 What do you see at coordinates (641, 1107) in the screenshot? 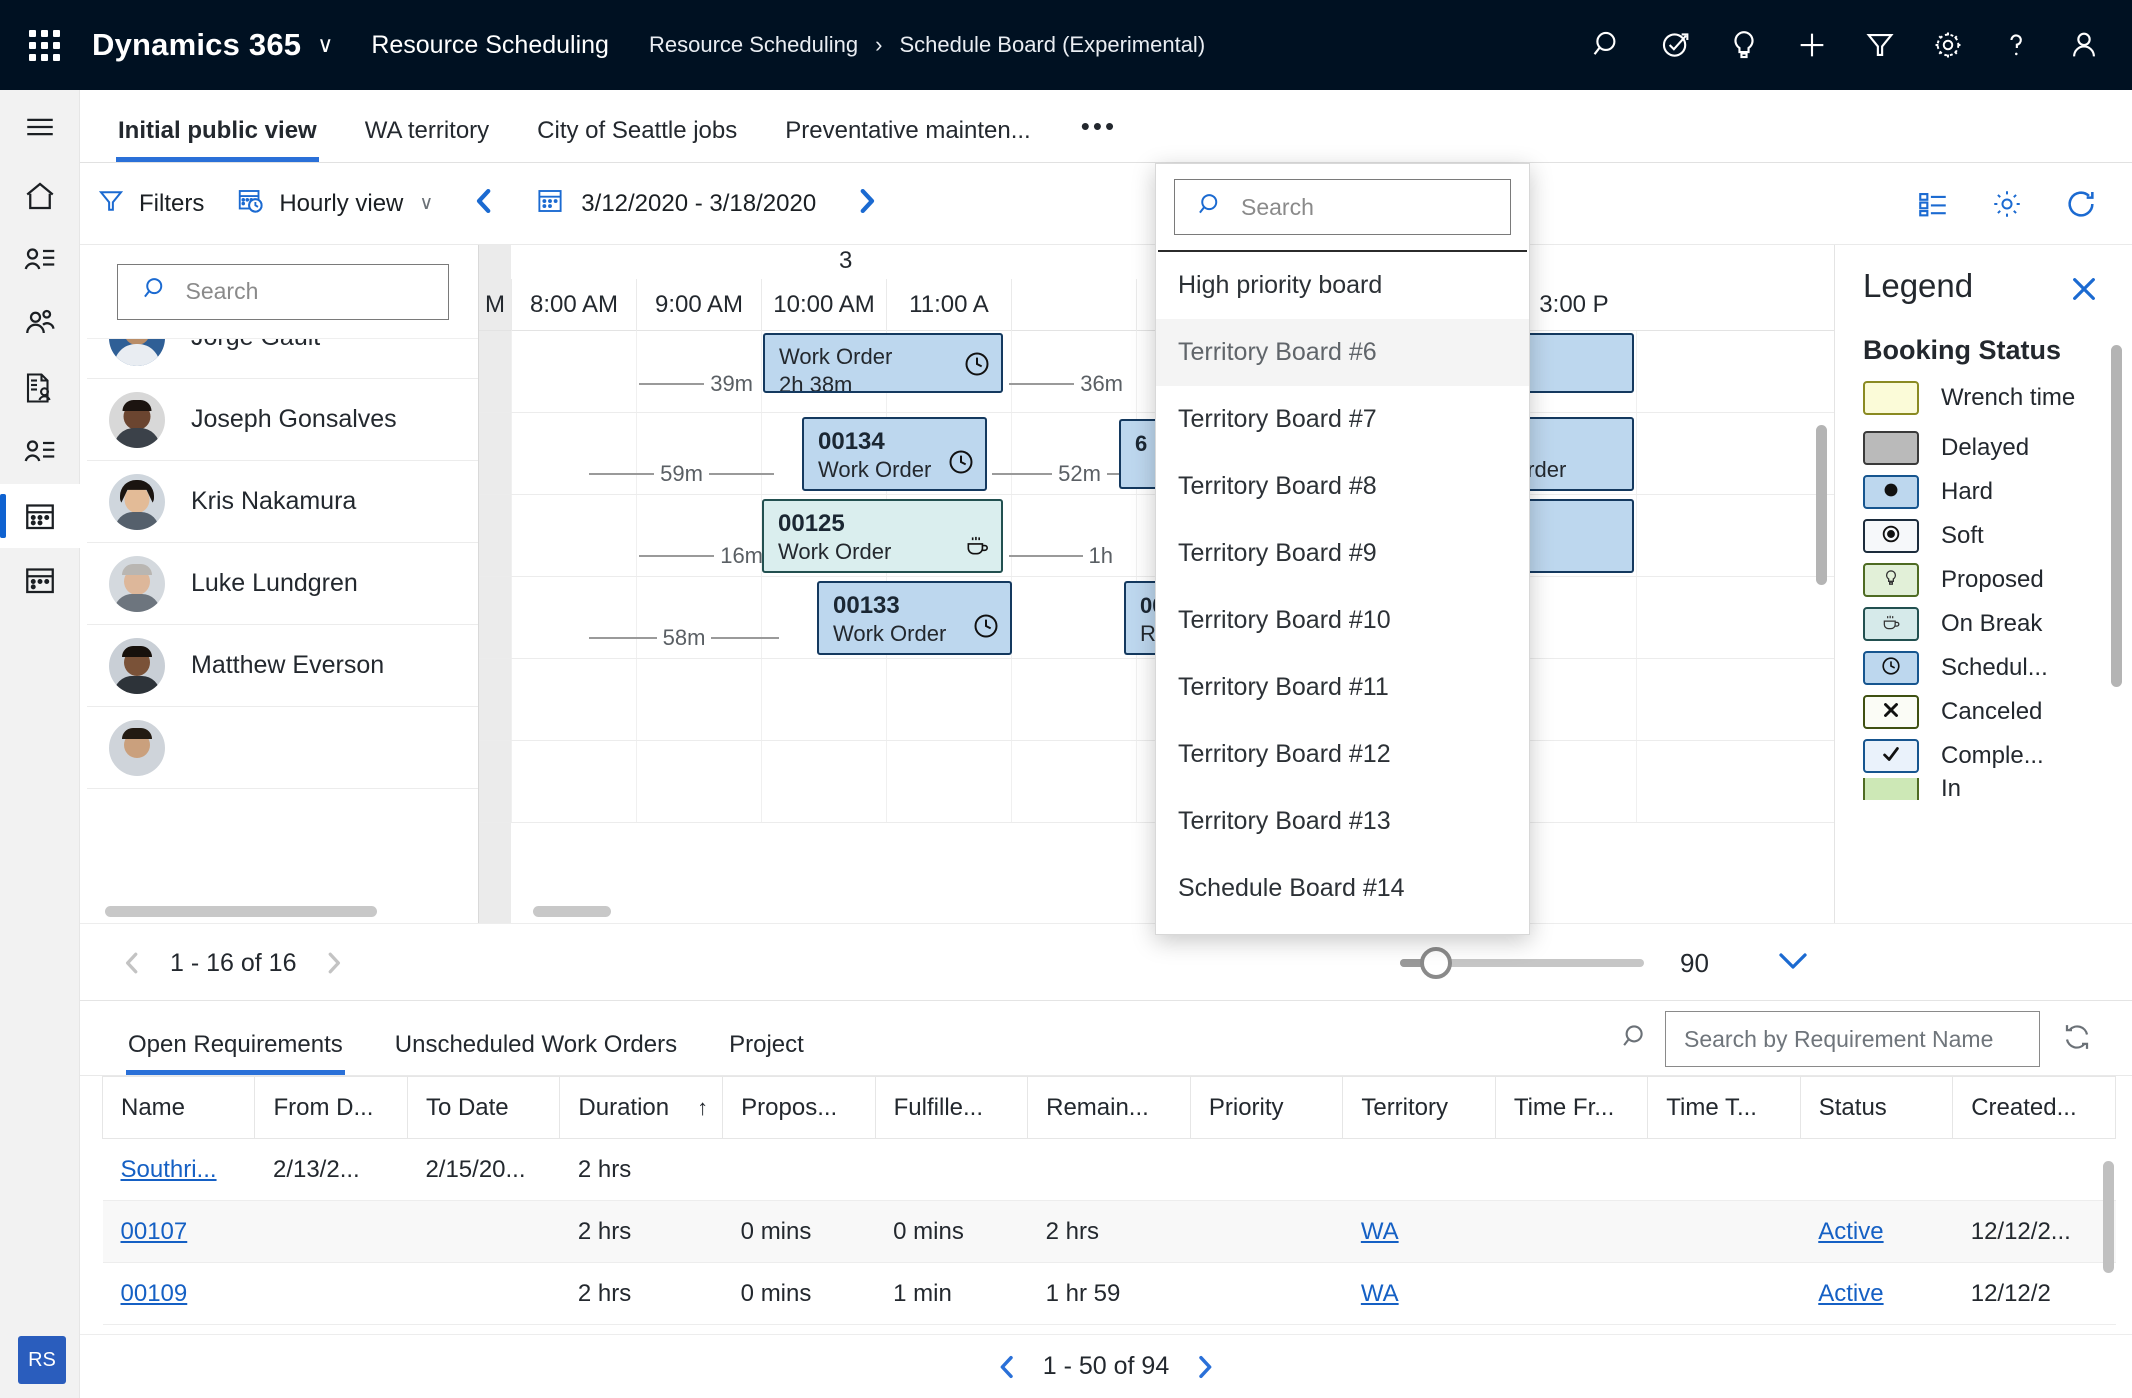
I see `column-header-duration: Duration ↑` at bounding box center [641, 1107].